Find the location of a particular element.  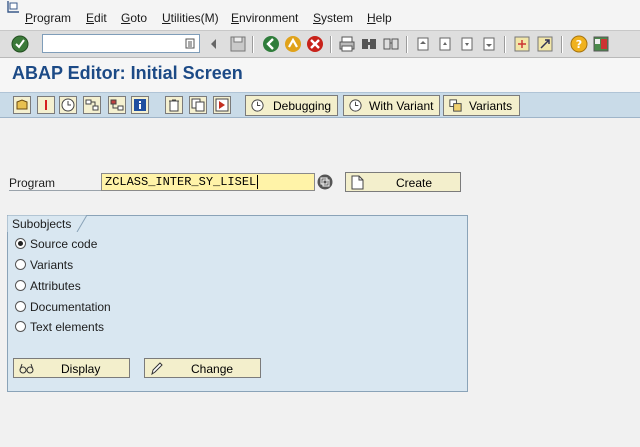

where-used-list-icon is located at coordinates (92, 105).